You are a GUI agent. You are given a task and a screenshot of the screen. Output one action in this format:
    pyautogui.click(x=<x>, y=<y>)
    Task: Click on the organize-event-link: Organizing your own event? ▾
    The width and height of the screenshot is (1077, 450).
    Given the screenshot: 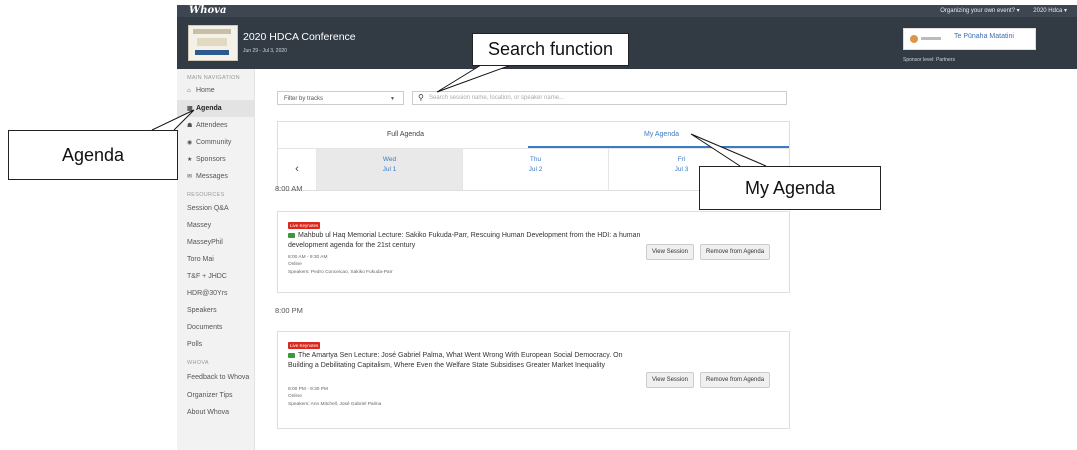 What is the action you would take?
    pyautogui.click(x=979, y=11)
    